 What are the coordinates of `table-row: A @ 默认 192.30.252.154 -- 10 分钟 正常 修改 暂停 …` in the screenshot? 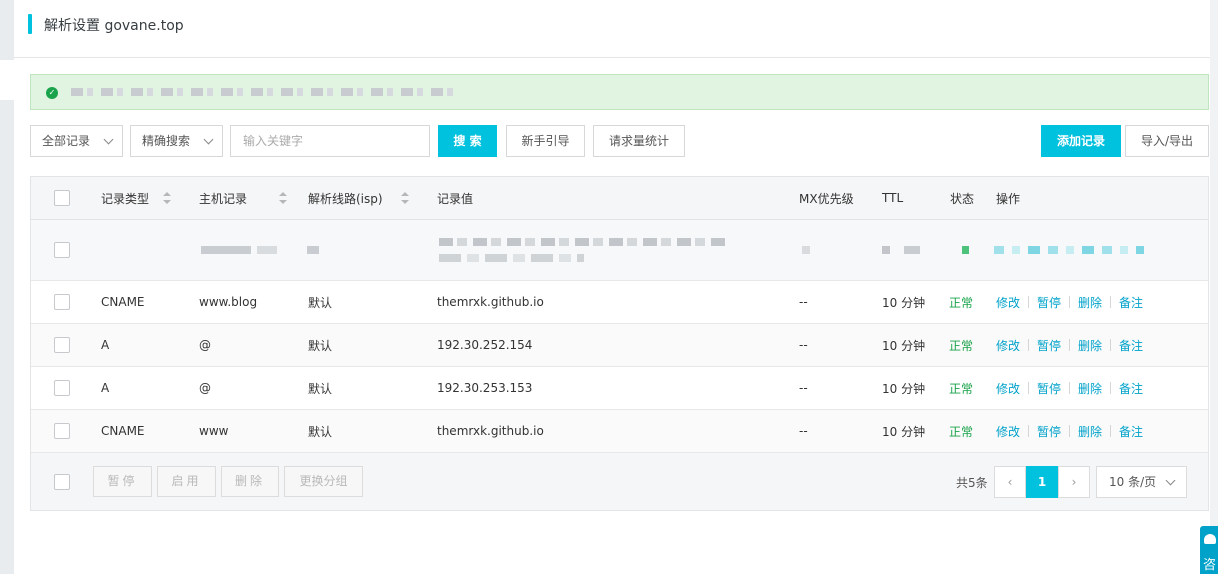 It's located at (619, 345).